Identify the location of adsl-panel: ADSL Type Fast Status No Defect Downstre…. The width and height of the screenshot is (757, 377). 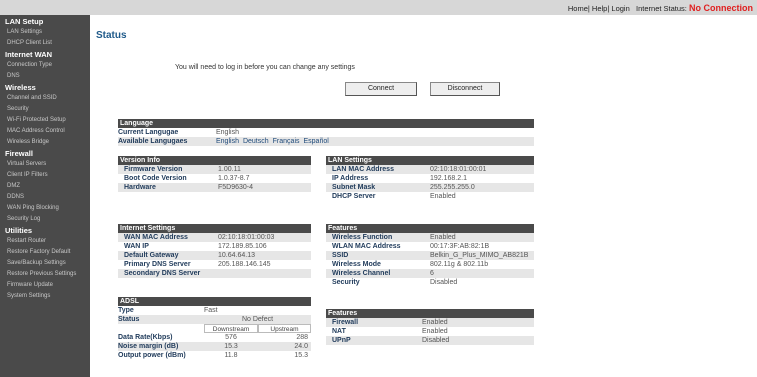
(214, 328).